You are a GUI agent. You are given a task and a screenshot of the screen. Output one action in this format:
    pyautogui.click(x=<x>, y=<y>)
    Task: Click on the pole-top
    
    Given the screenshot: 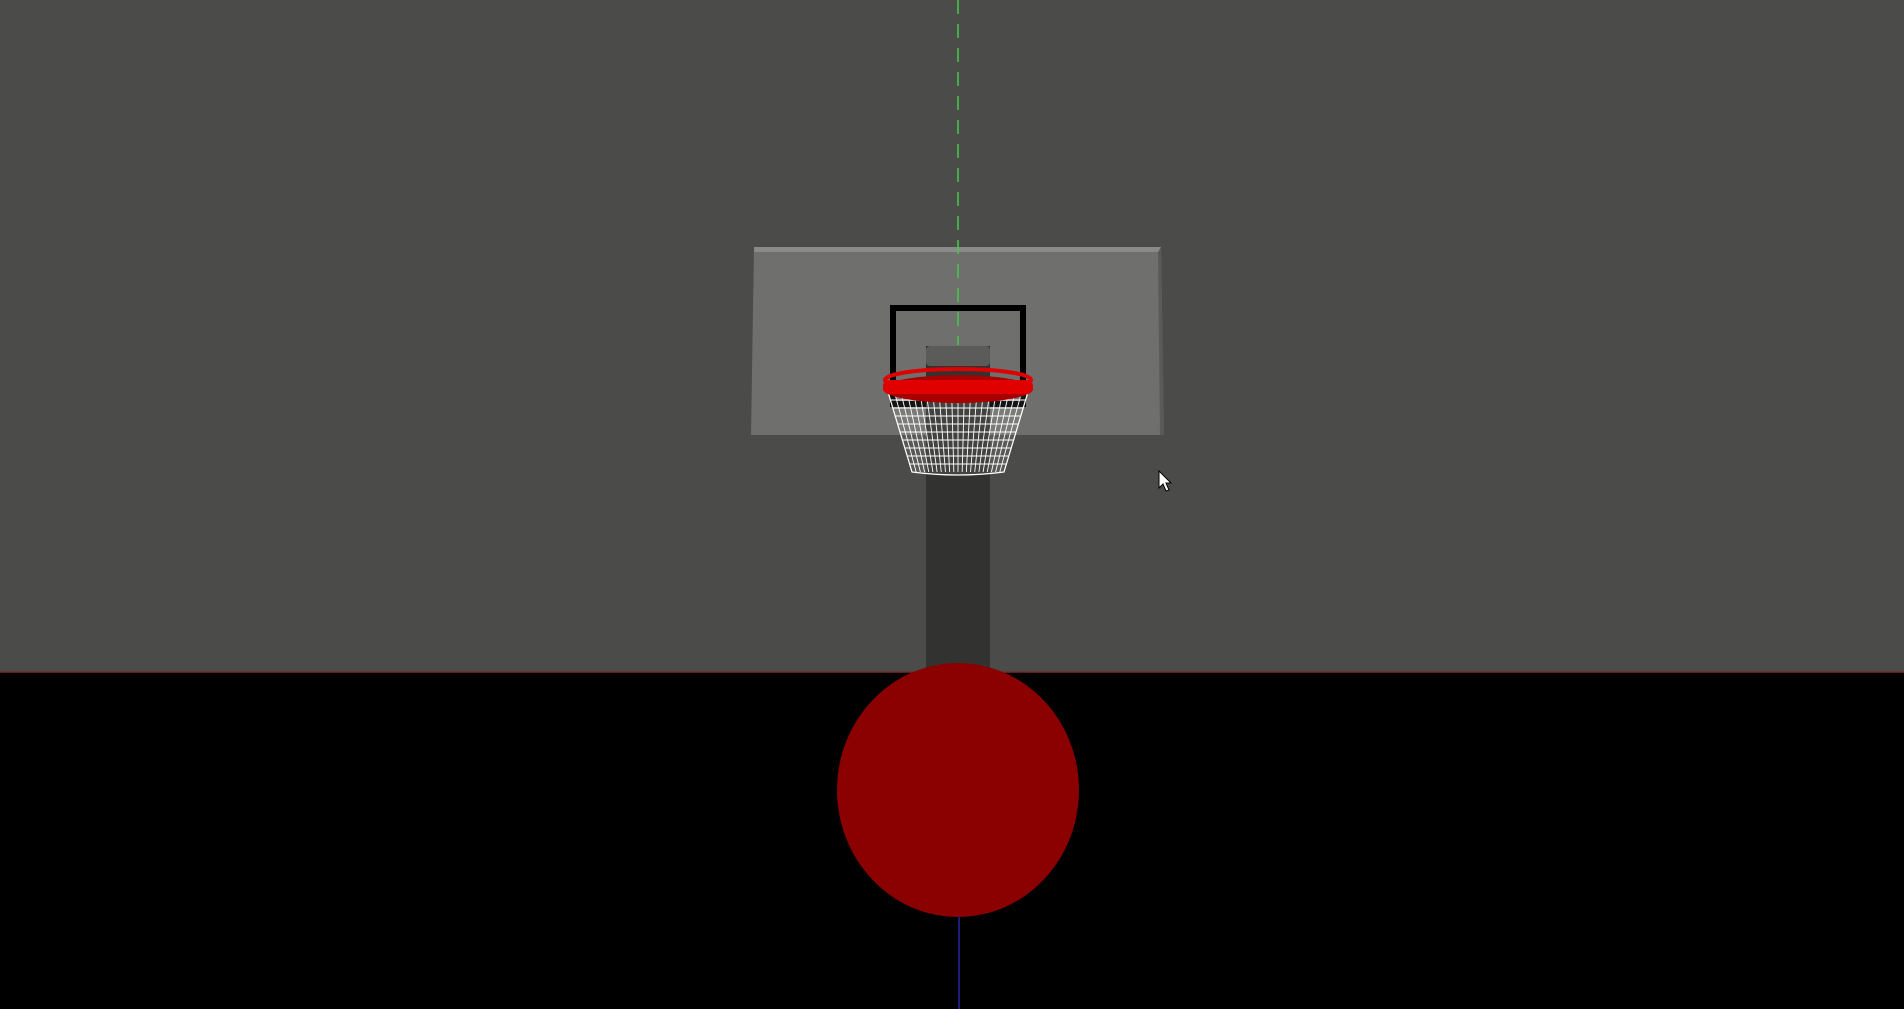 What is the action you would take?
    pyautogui.click(x=958, y=356)
    